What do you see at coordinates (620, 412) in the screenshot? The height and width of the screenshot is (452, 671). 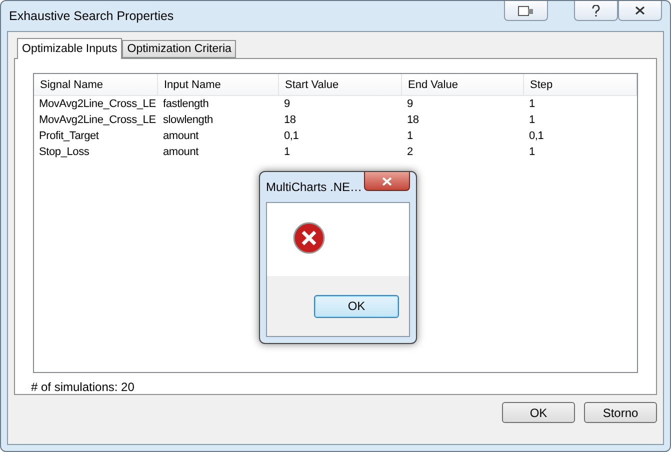 I see `cancel-button: Storno` at bounding box center [620, 412].